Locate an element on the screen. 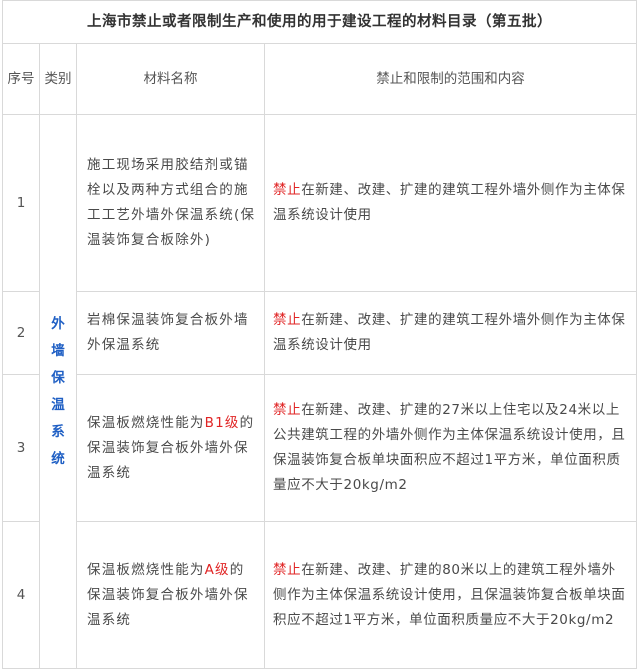  material-name: 保温板燃烧性能为A级的保温装饰复合板外墙外保温系统 is located at coordinates (170, 595).